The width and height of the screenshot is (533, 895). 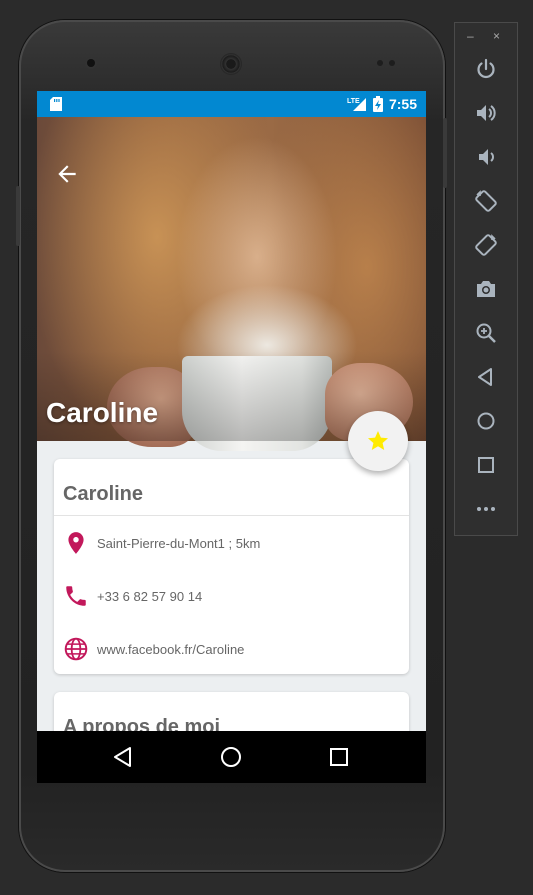 I want to click on more-icon, so click(x=486, y=509).